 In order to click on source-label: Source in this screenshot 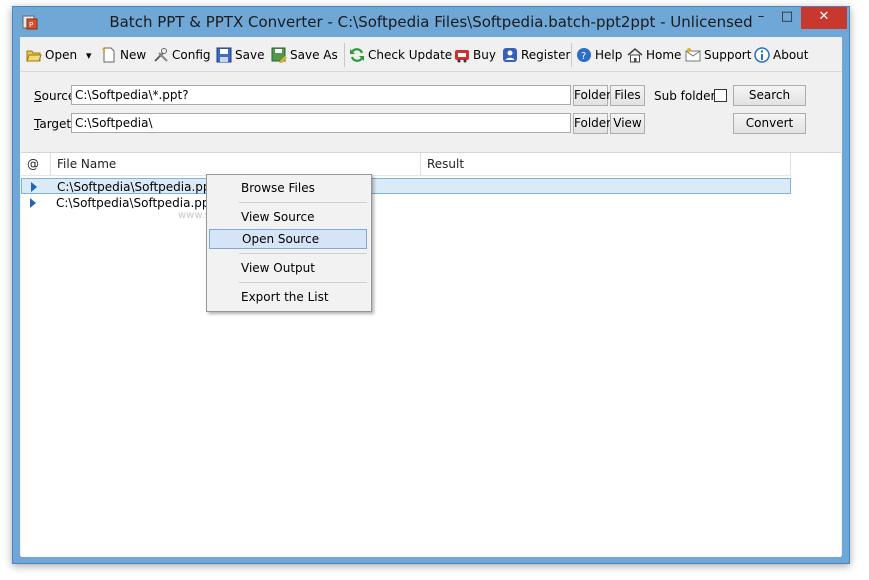, I will do `click(55, 96)`.